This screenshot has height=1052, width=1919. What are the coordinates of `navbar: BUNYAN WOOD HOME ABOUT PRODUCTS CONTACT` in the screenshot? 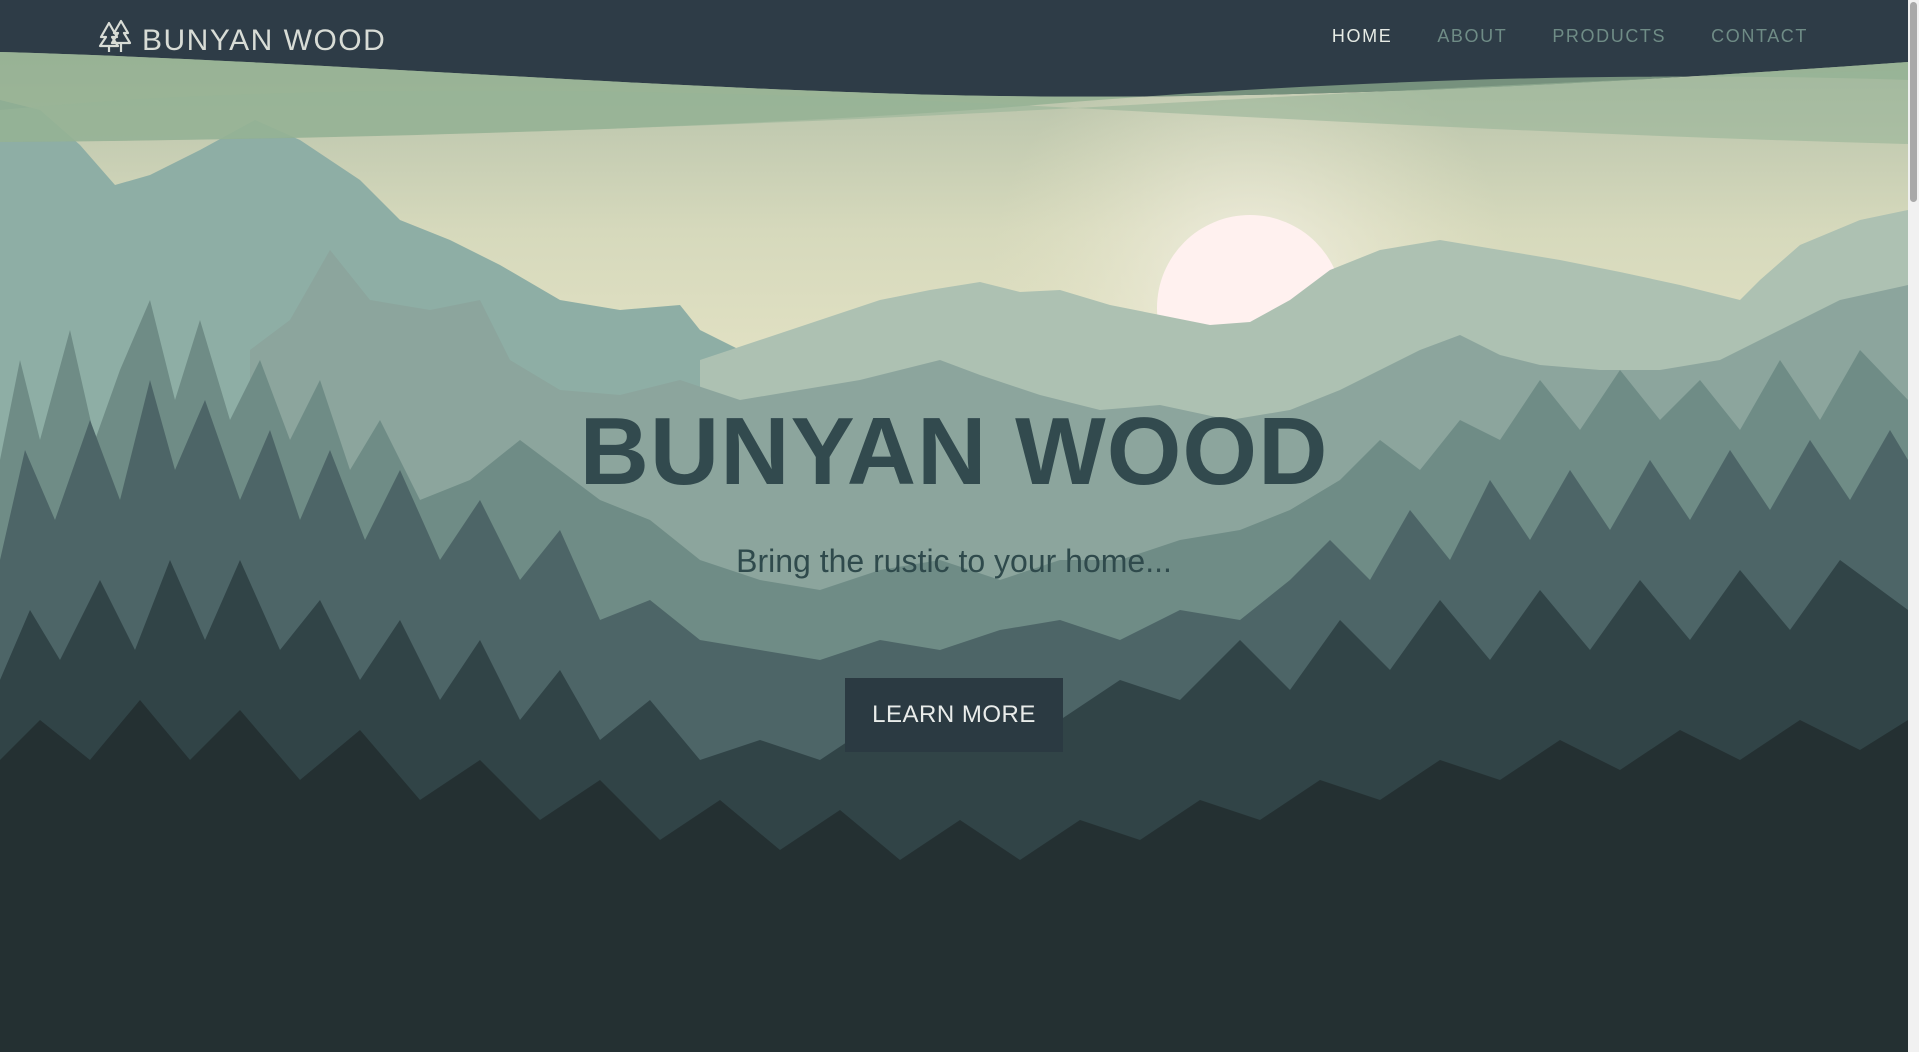 It's located at (954, 40).